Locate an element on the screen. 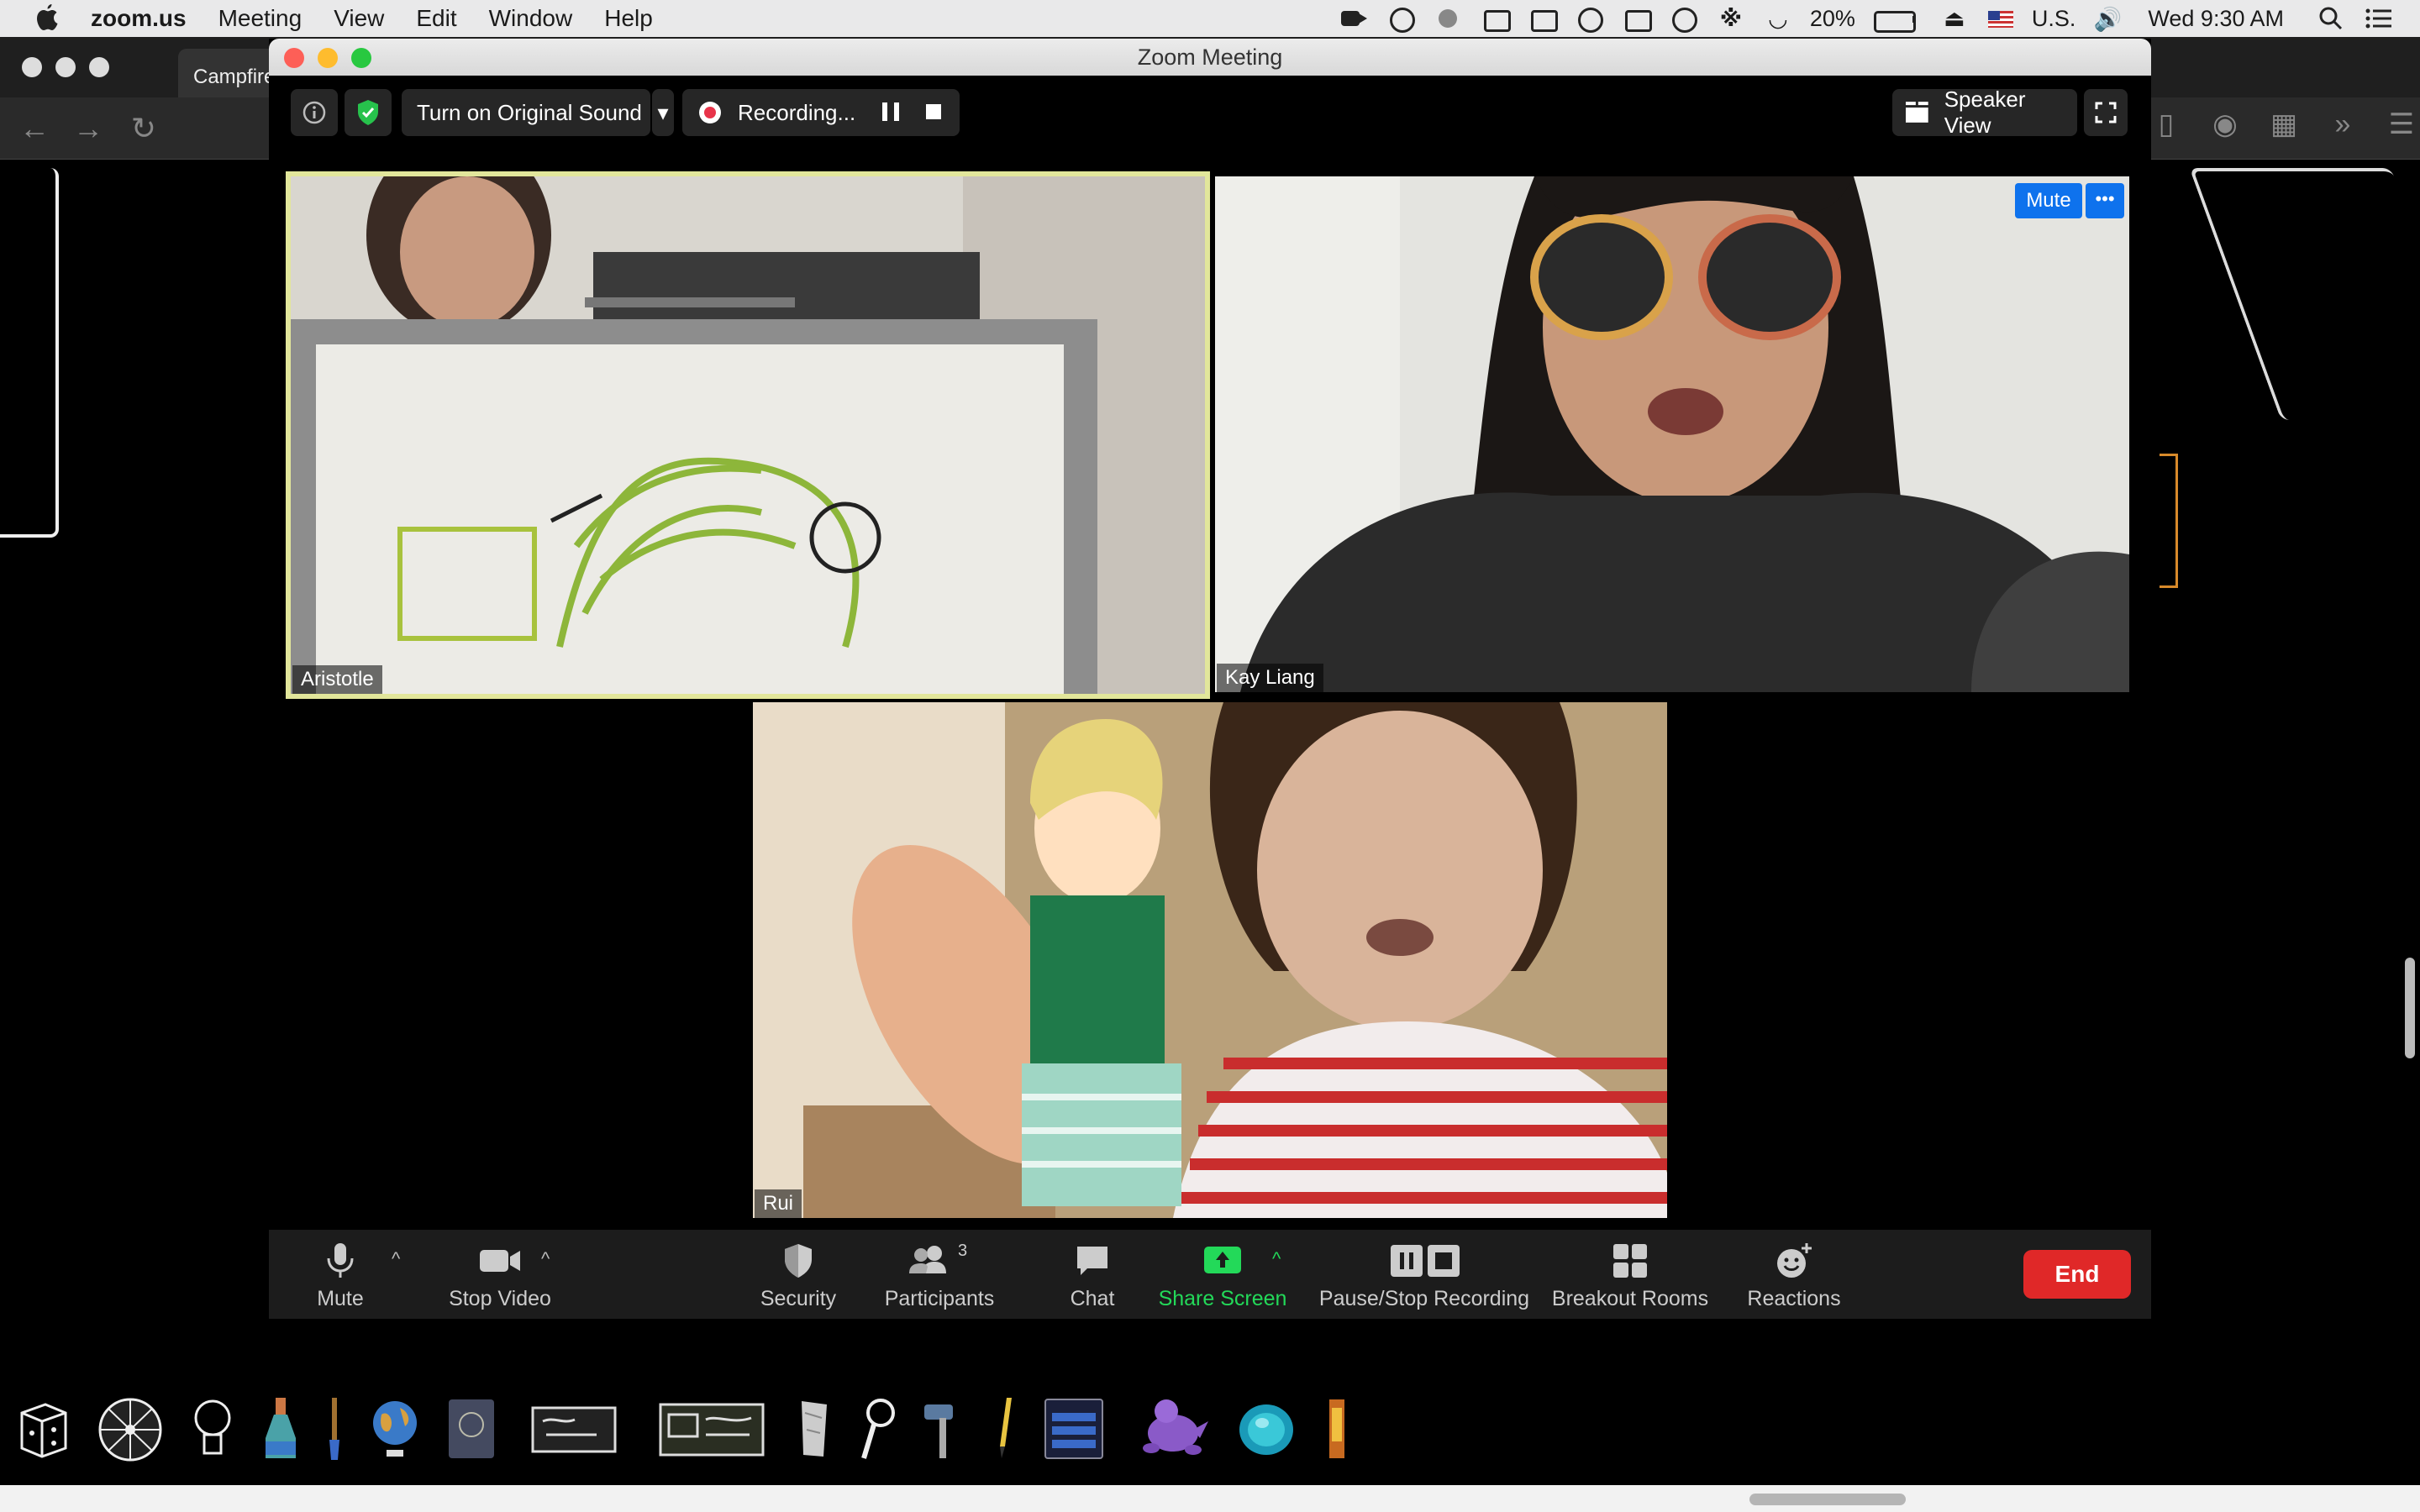 This screenshot has height=1512, width=2420. video-options-chevron-icon: ^ is located at coordinates (545, 1259).